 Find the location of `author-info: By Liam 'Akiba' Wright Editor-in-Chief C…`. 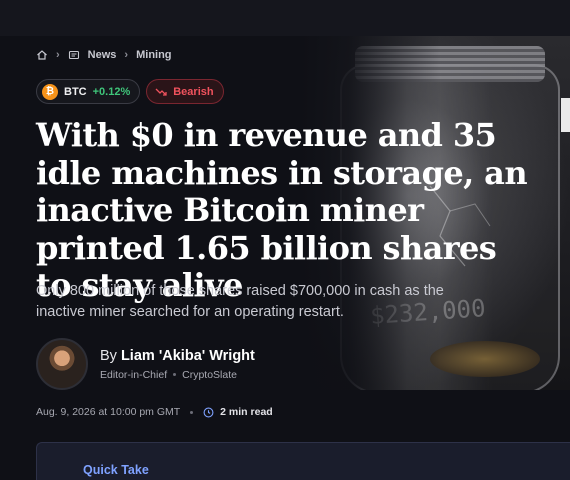

author-info: By Liam 'Akiba' Wright Editor-in-Chief C… is located at coordinates (177, 364).